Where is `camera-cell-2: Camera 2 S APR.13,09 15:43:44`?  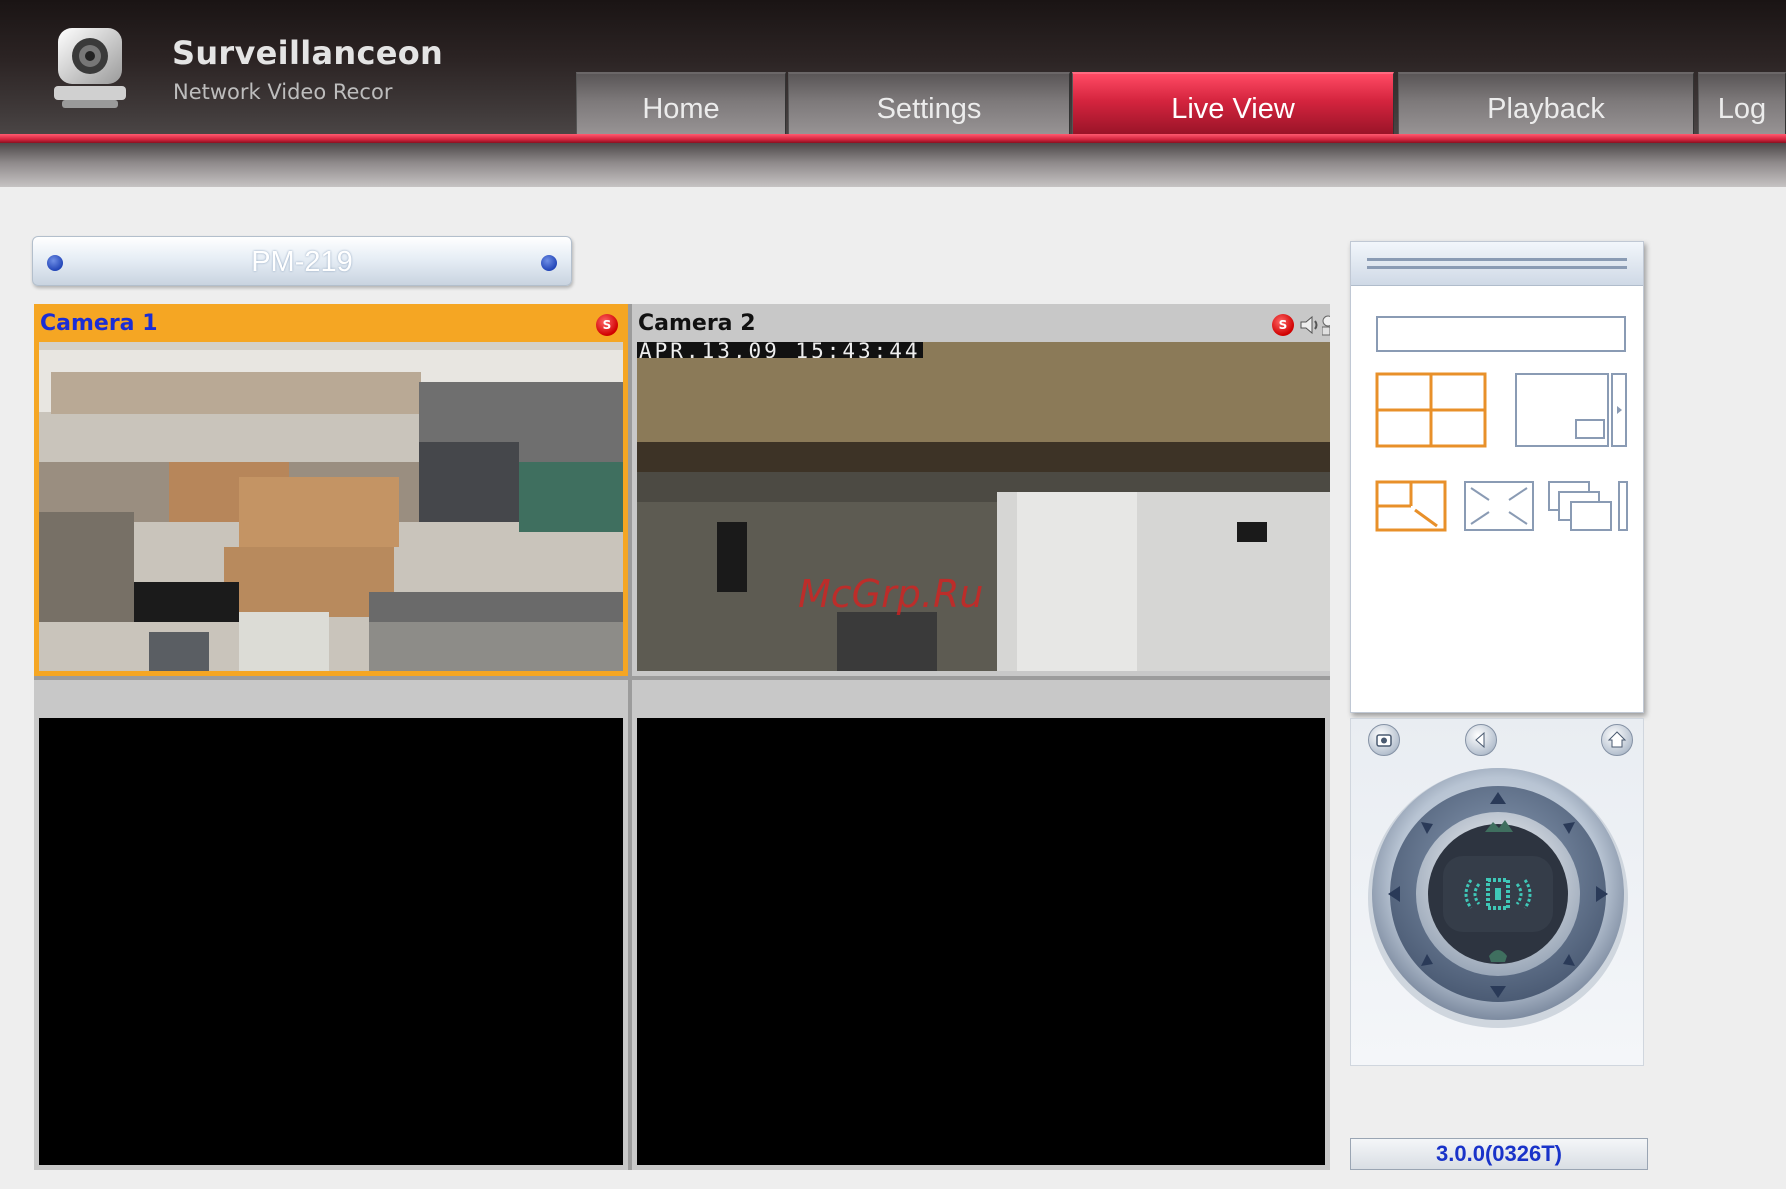
camera-cell-2: Camera 2 S APR.13,09 15:43:44 is located at coordinates (981, 490).